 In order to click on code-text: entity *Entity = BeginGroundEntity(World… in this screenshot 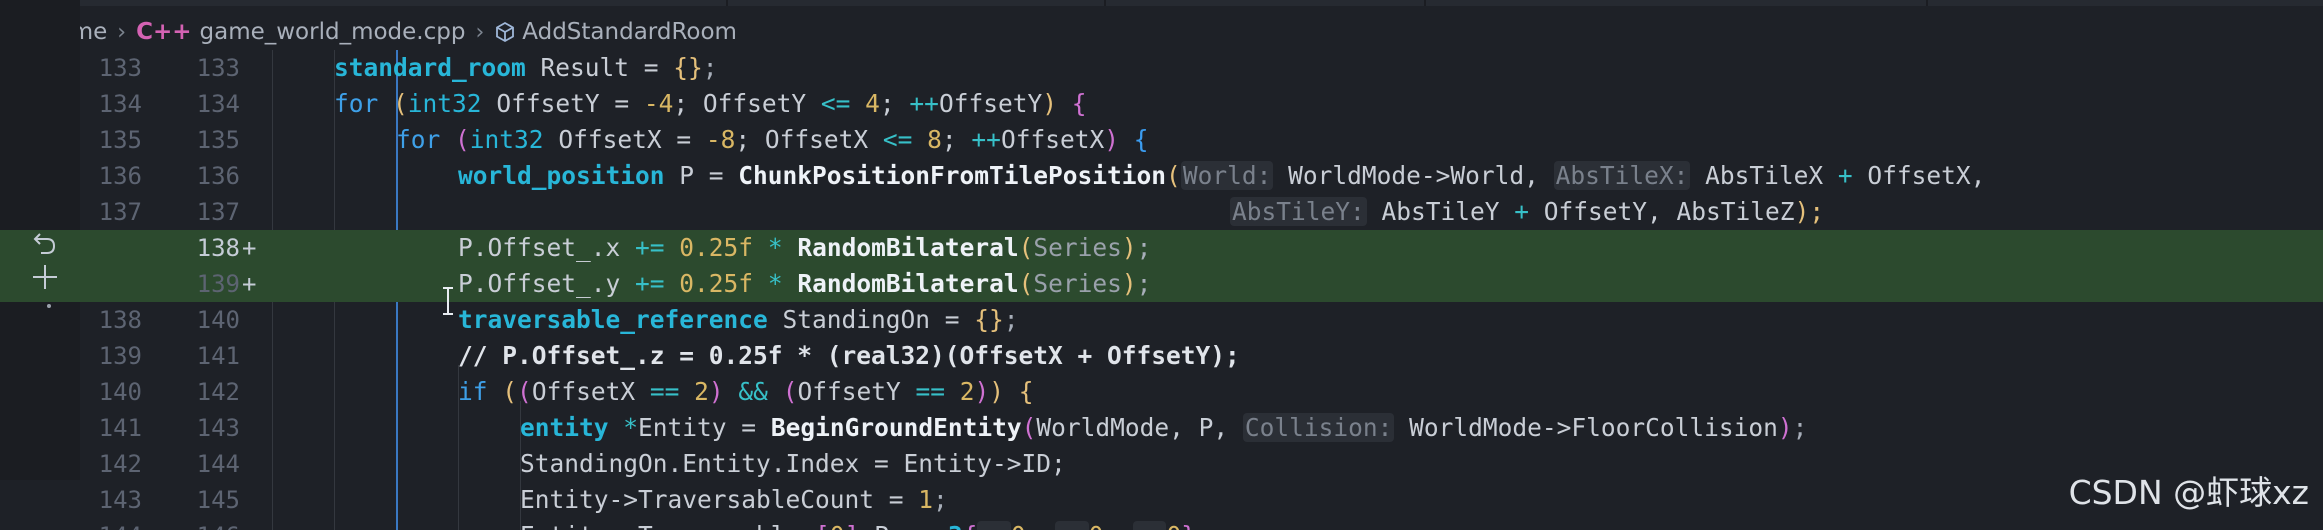, I will do `click(1164, 427)`.